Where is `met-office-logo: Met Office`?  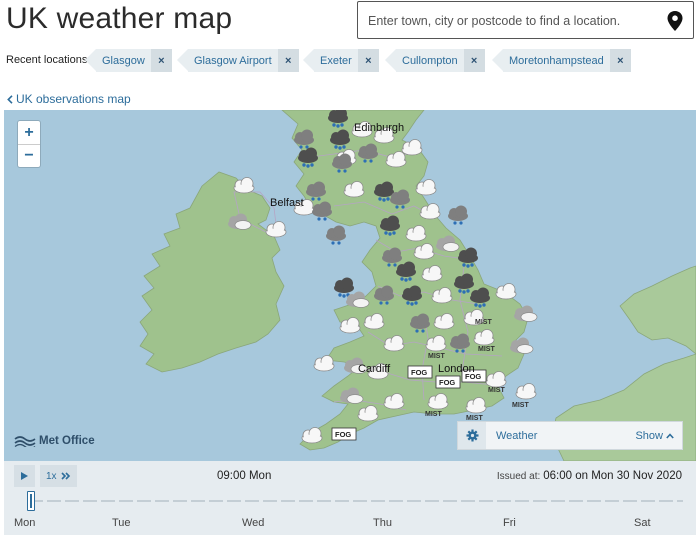 met-office-logo: Met Office is located at coordinates (54, 441).